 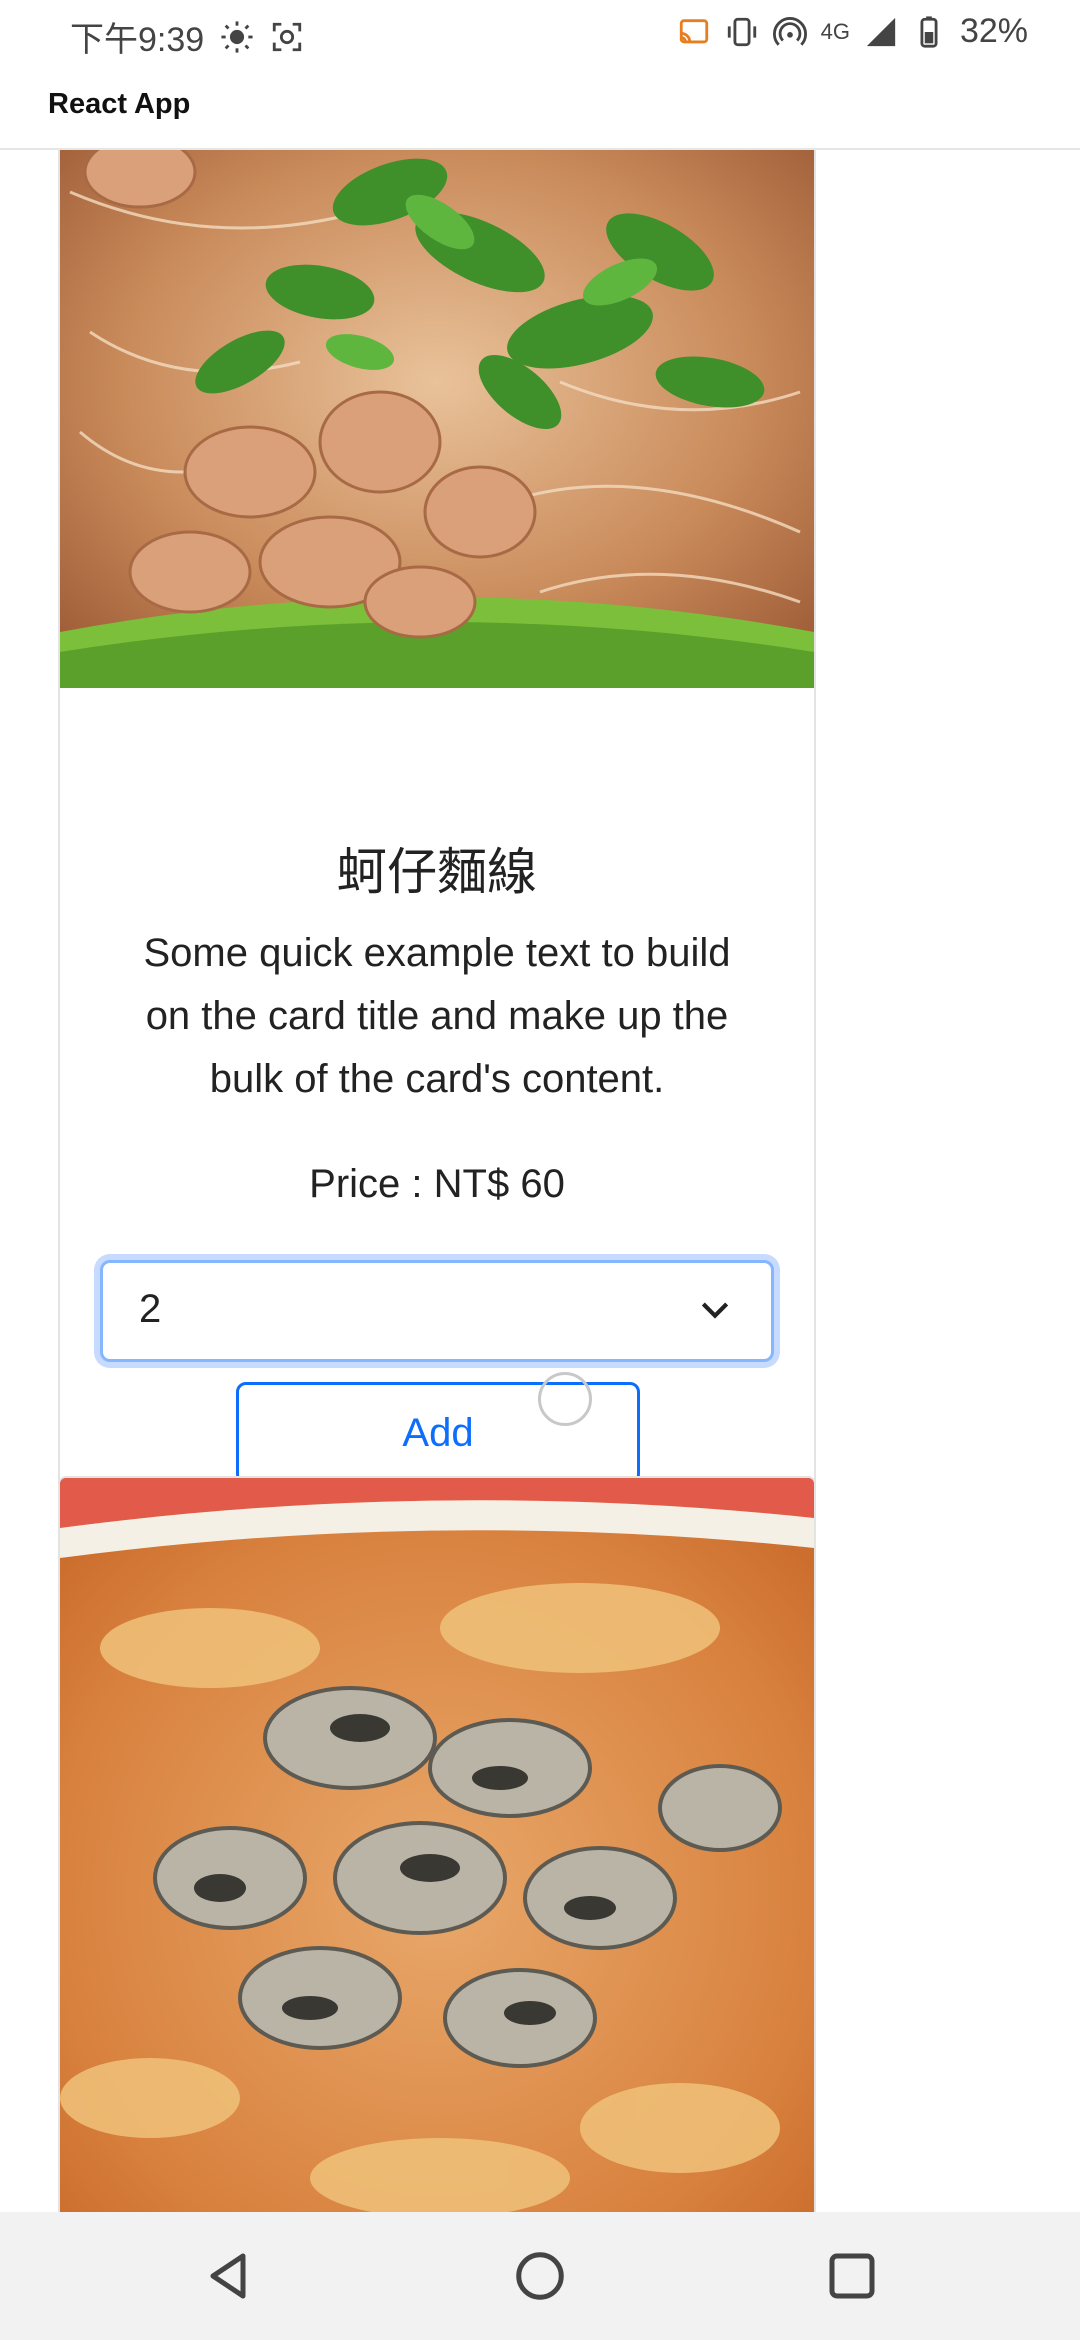 What do you see at coordinates (715, 1310) in the screenshot?
I see `chevron-down-icon` at bounding box center [715, 1310].